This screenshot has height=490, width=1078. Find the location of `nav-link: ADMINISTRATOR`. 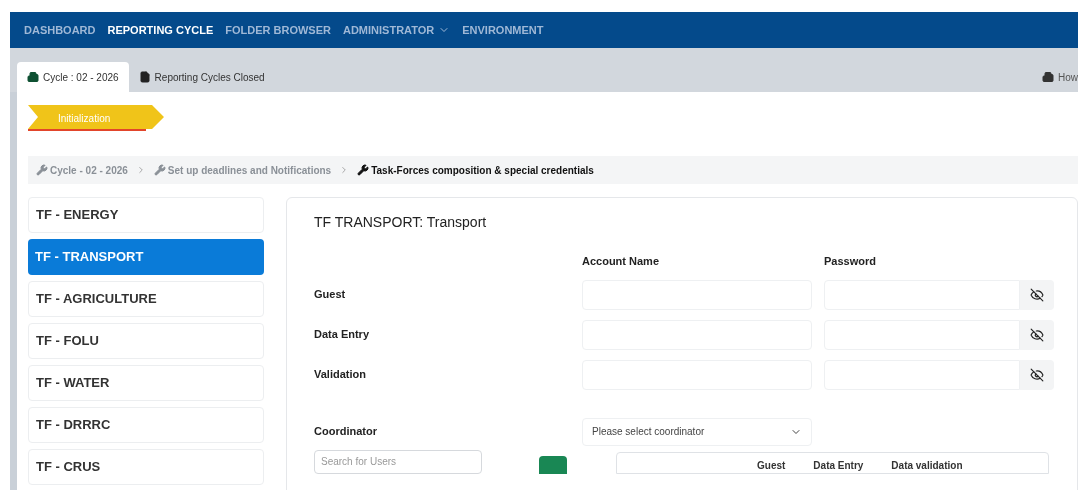

nav-link: ADMINISTRATOR is located at coordinates (396, 30).